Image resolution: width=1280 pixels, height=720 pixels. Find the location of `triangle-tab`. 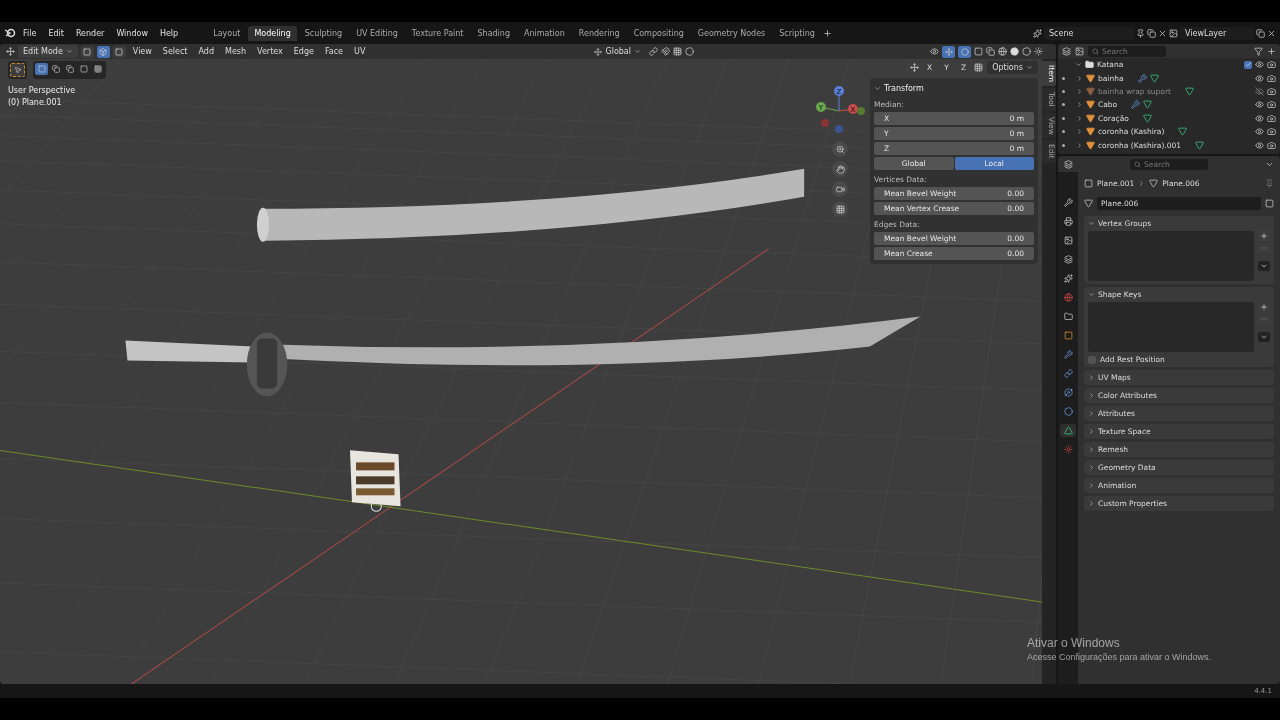

triangle-tab is located at coordinates (1068, 430).